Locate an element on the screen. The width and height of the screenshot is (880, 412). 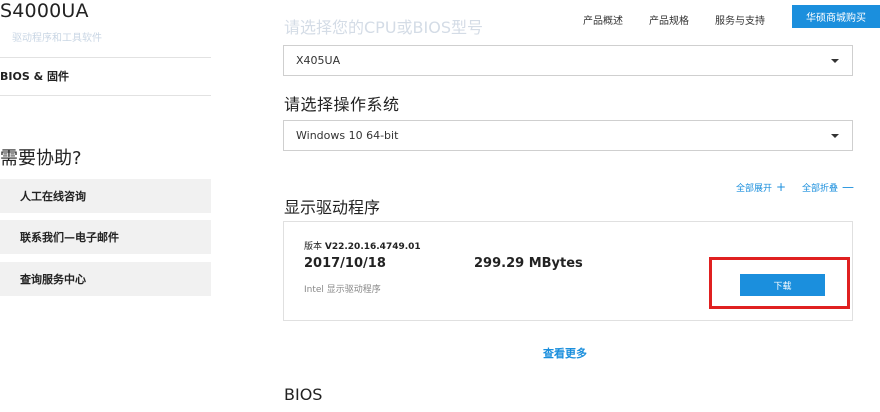
nav-specs: 产品规格 is located at coordinates (669, 19).